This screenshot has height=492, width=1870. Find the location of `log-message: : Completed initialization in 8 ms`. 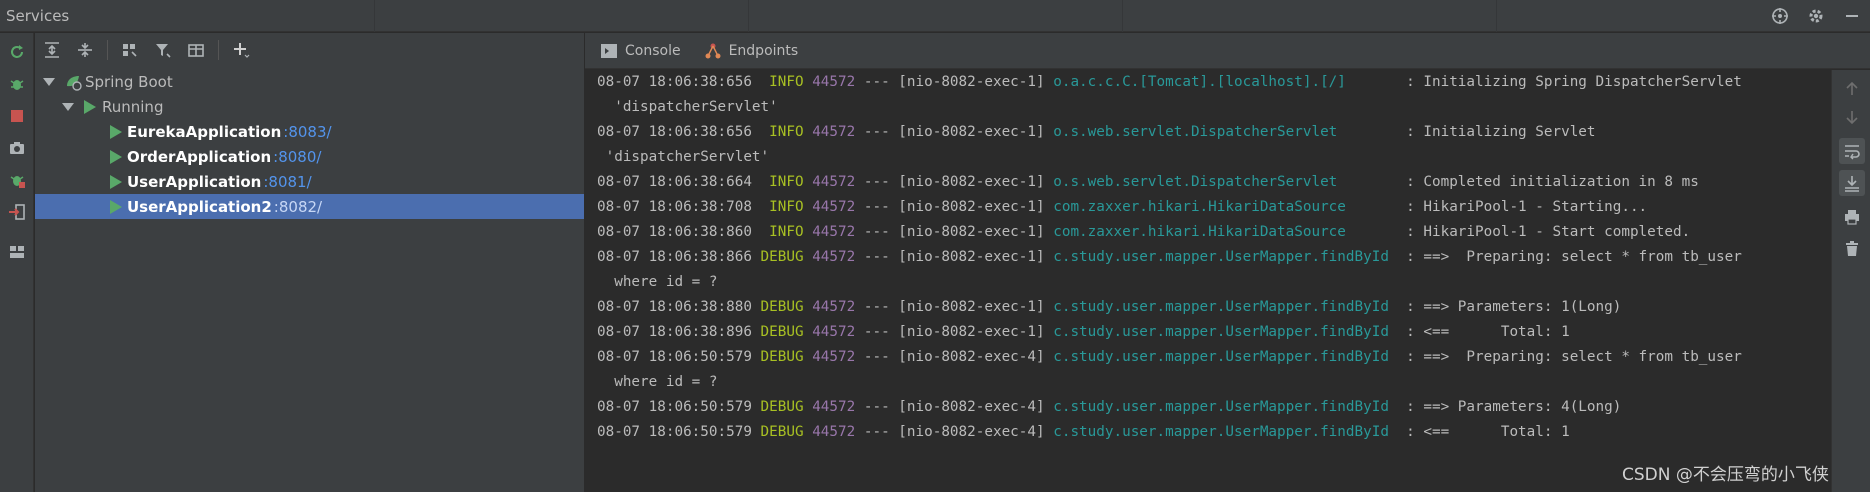

log-message: : Completed initialization in 8 ms is located at coordinates (1548, 182).